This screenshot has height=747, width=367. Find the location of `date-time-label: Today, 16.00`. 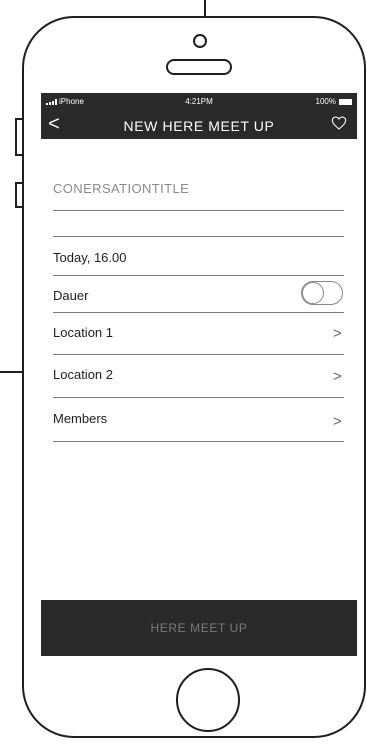

date-time-label: Today, 16.00 is located at coordinates (90, 257).